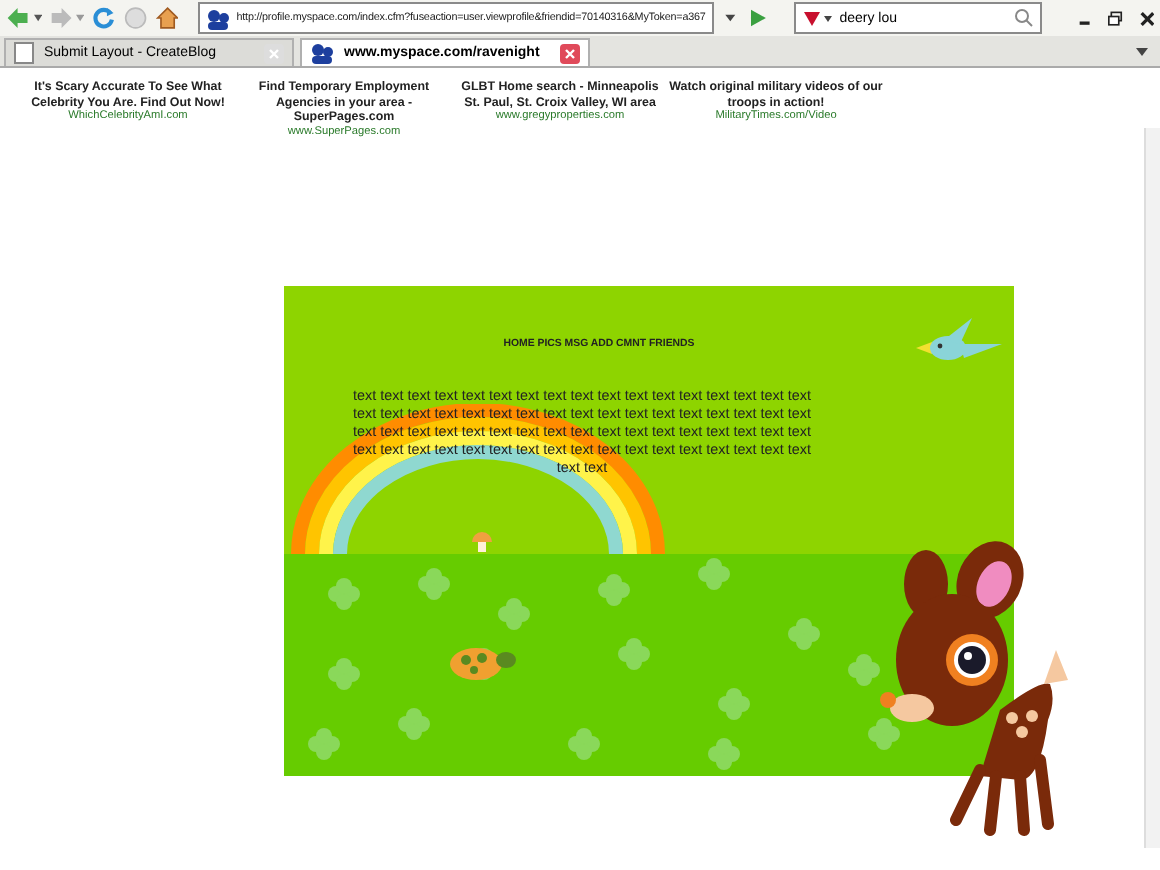  I want to click on home-icon, so click(167, 18).